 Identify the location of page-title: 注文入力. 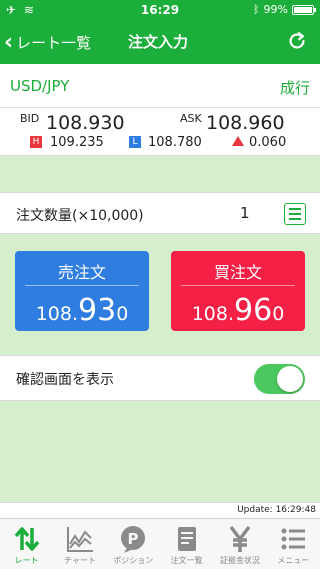
(158, 42).